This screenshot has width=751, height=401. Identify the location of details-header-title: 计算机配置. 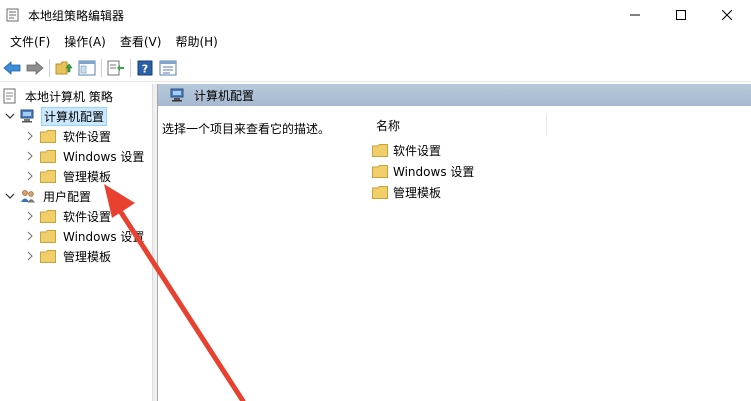
(224, 95).